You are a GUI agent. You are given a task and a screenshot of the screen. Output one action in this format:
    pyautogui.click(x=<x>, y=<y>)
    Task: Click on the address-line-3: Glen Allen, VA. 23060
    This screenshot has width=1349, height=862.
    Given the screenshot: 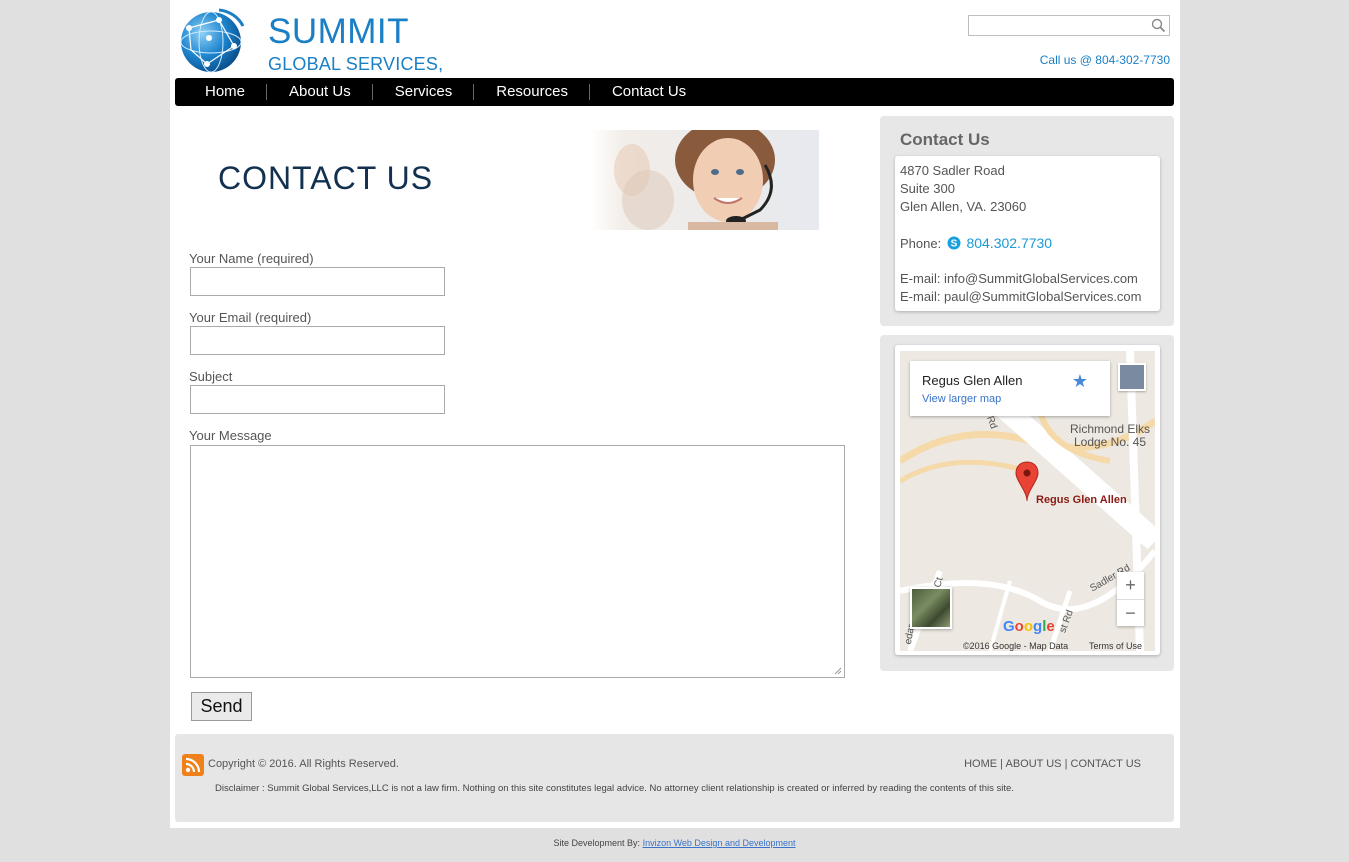 What is the action you would take?
    pyautogui.click(x=963, y=206)
    